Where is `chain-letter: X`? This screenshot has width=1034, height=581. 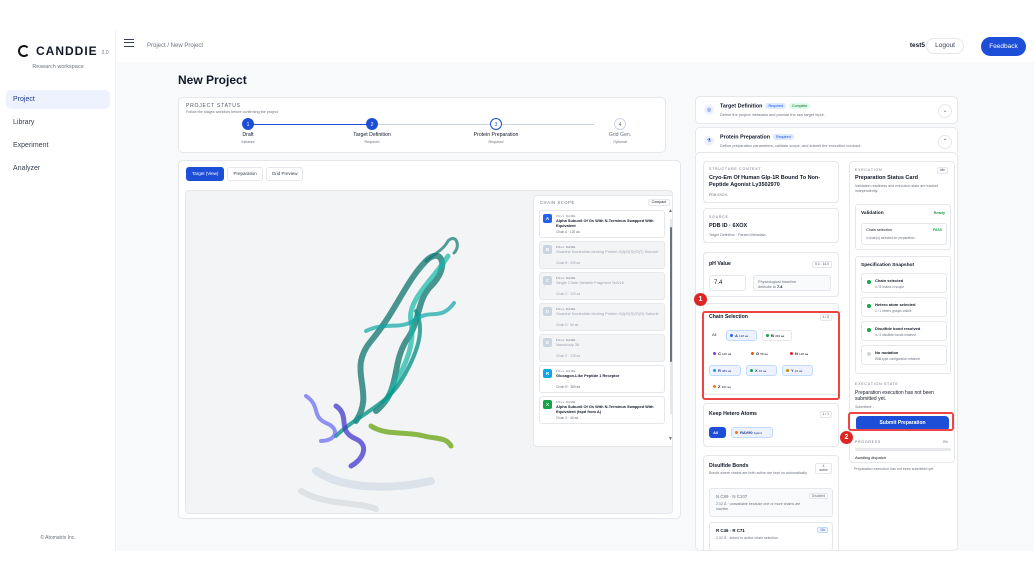
chain-letter: X is located at coordinates (547, 404).